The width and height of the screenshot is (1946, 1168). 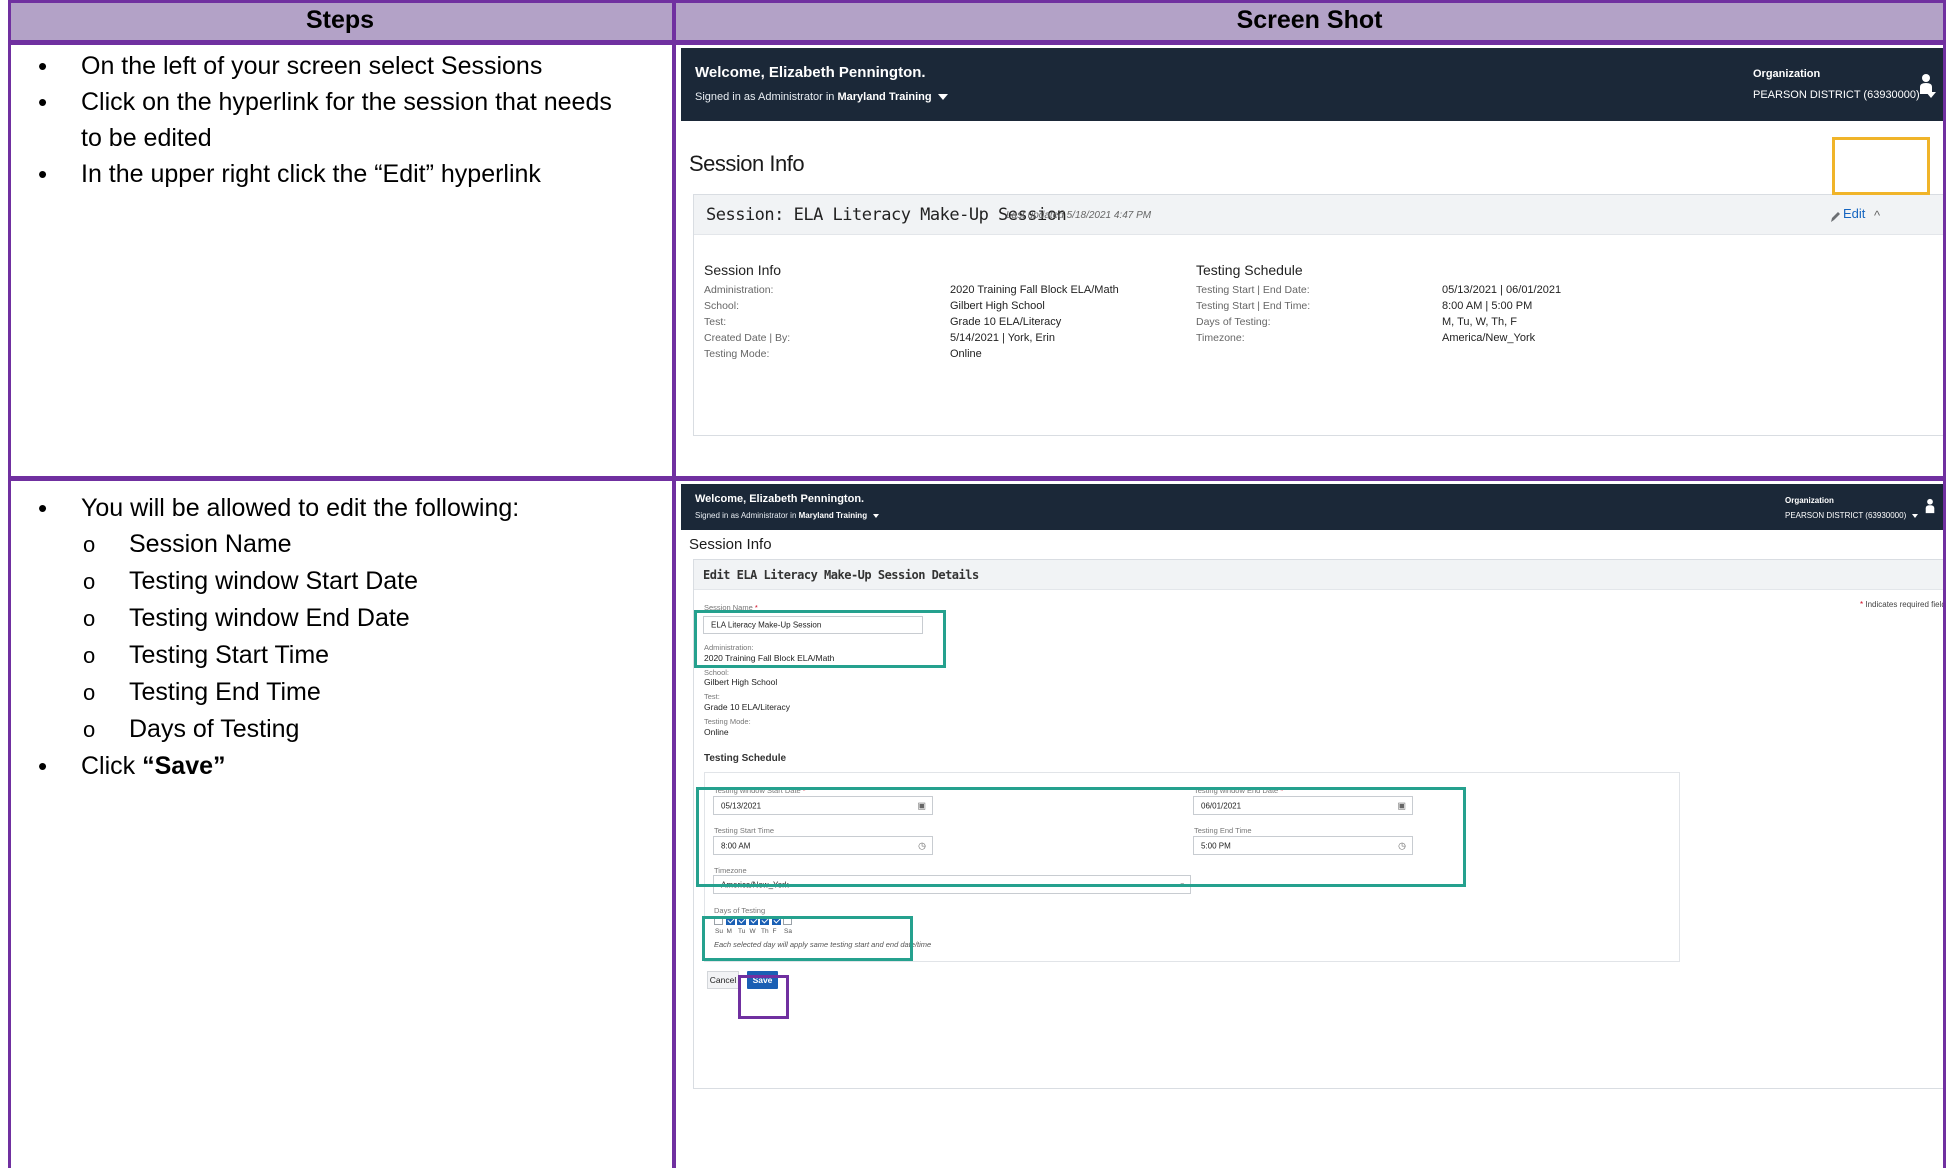 I want to click on mode-value: Online, so click(x=716, y=732).